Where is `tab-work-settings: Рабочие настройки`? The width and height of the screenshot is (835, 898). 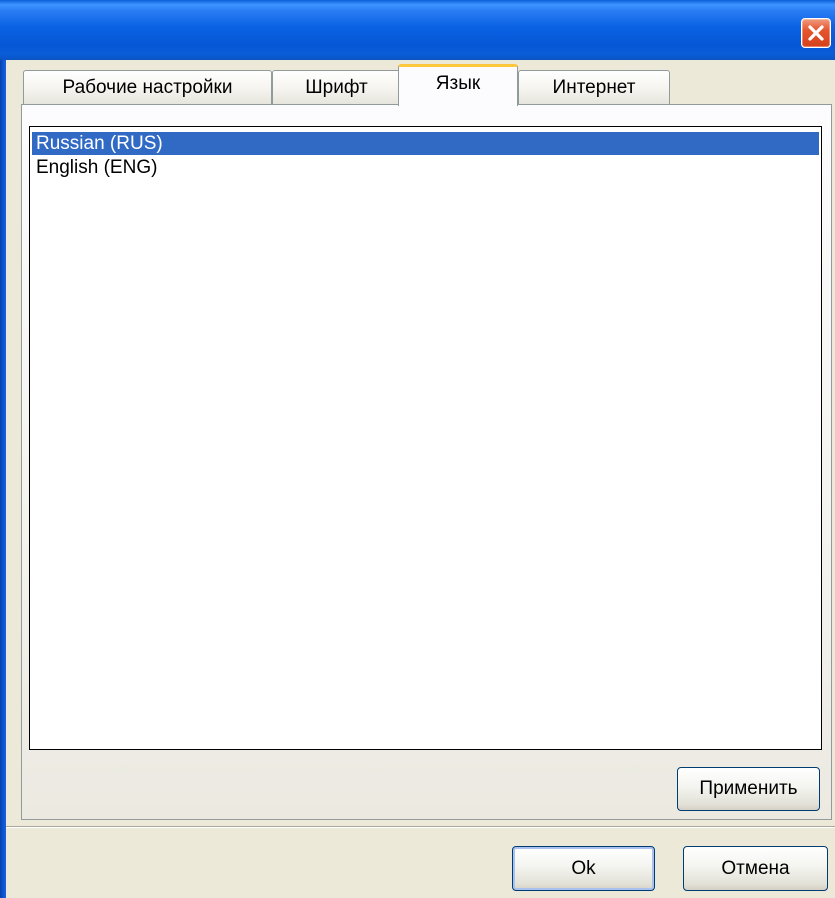
tab-work-settings: Рабочие настройки is located at coordinates (147, 87).